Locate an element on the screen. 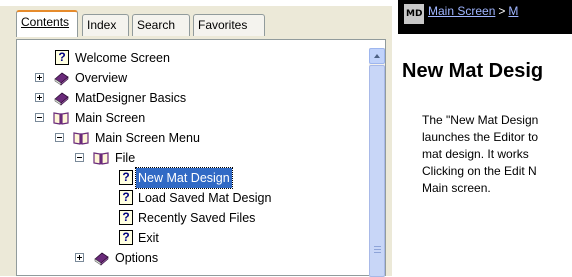 This screenshot has height=277, width=572. tab-contents: Contents is located at coordinates (47, 23).